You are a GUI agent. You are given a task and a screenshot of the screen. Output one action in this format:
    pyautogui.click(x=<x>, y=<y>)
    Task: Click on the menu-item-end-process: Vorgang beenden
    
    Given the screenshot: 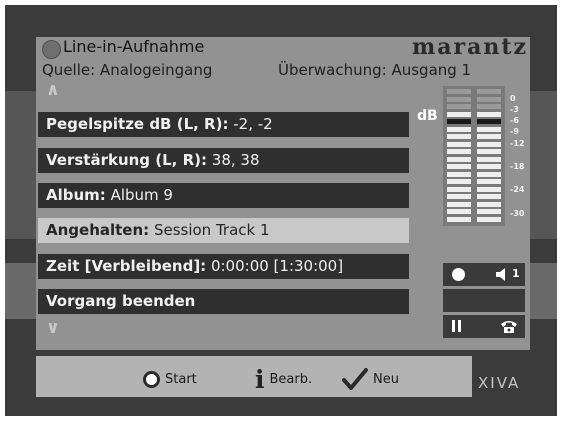 What is the action you would take?
    pyautogui.click(x=223, y=301)
    